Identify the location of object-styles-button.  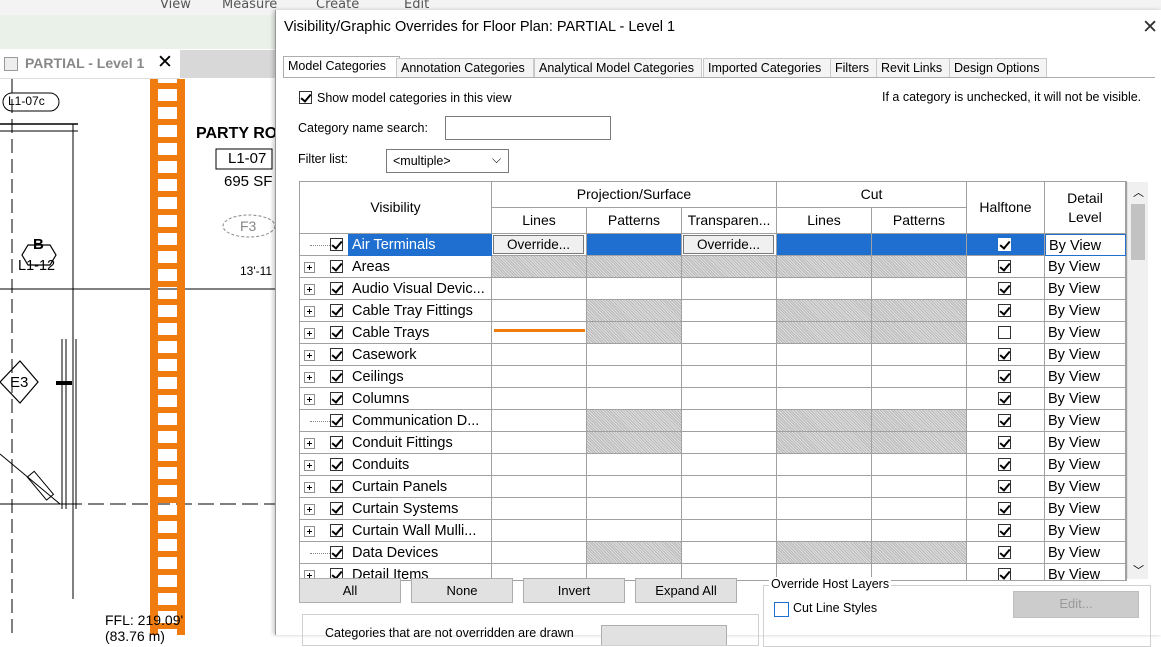
(664, 635).